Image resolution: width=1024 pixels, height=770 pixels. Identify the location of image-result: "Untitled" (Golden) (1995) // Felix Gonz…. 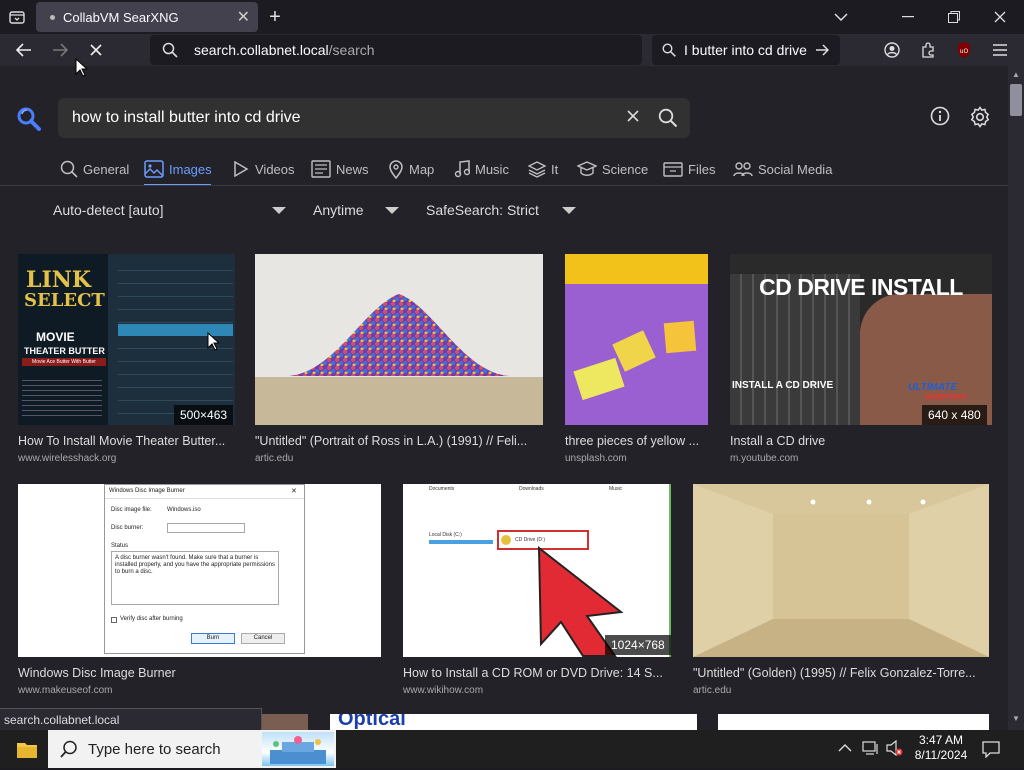
(841, 590).